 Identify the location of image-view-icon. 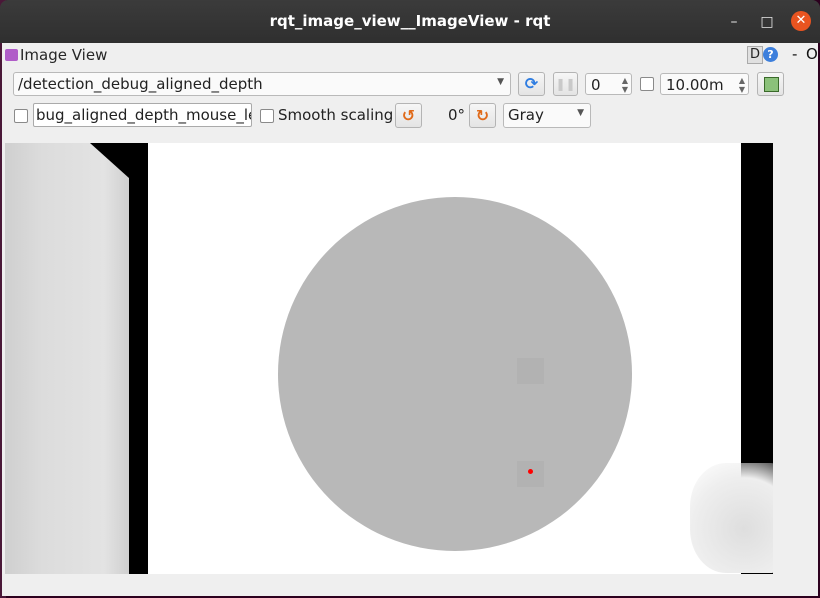
(11, 55).